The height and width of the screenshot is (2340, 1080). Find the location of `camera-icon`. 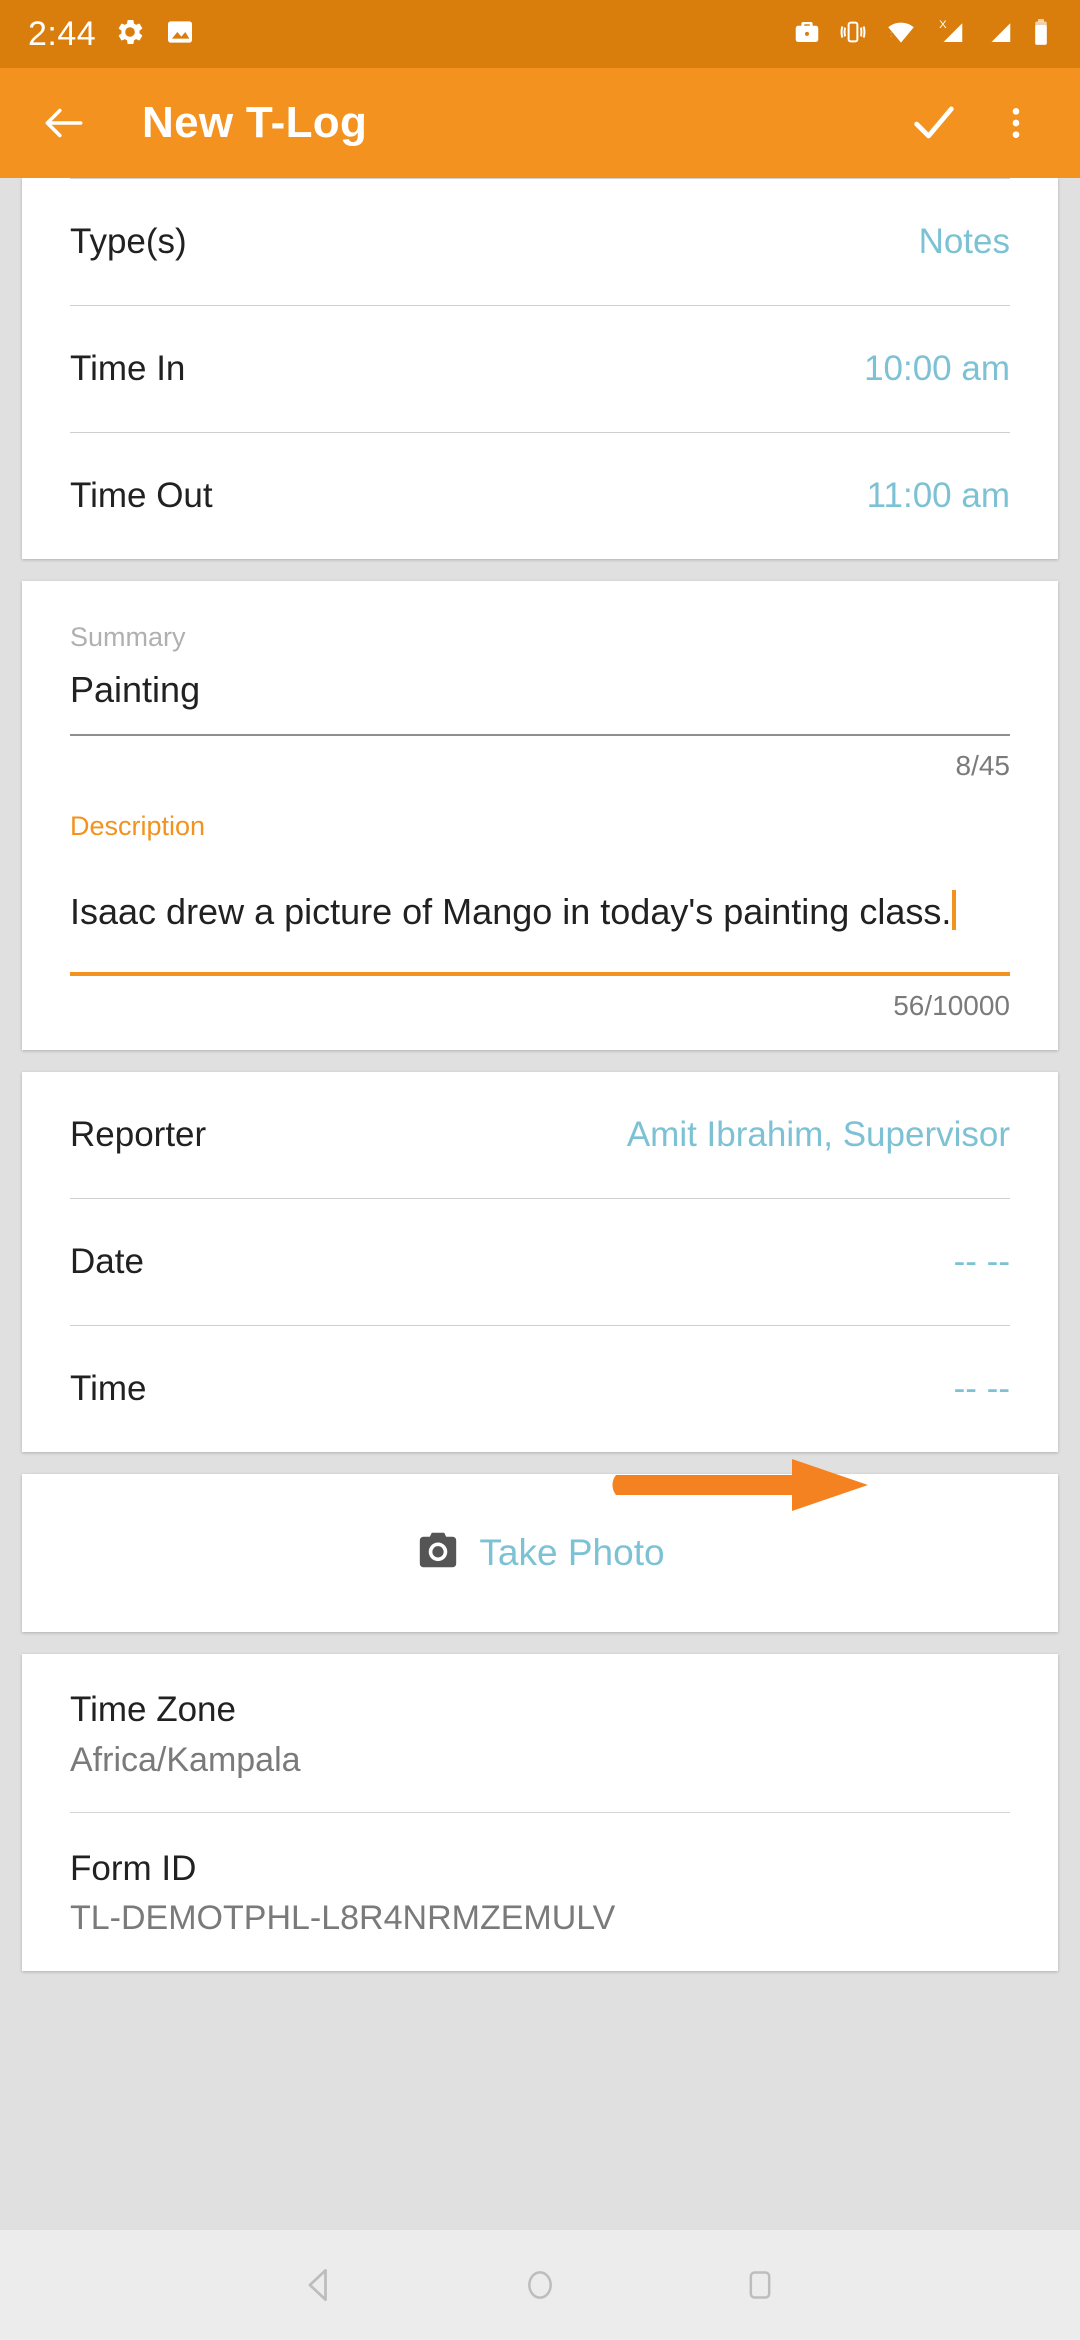

camera-icon is located at coordinates (438, 1552).